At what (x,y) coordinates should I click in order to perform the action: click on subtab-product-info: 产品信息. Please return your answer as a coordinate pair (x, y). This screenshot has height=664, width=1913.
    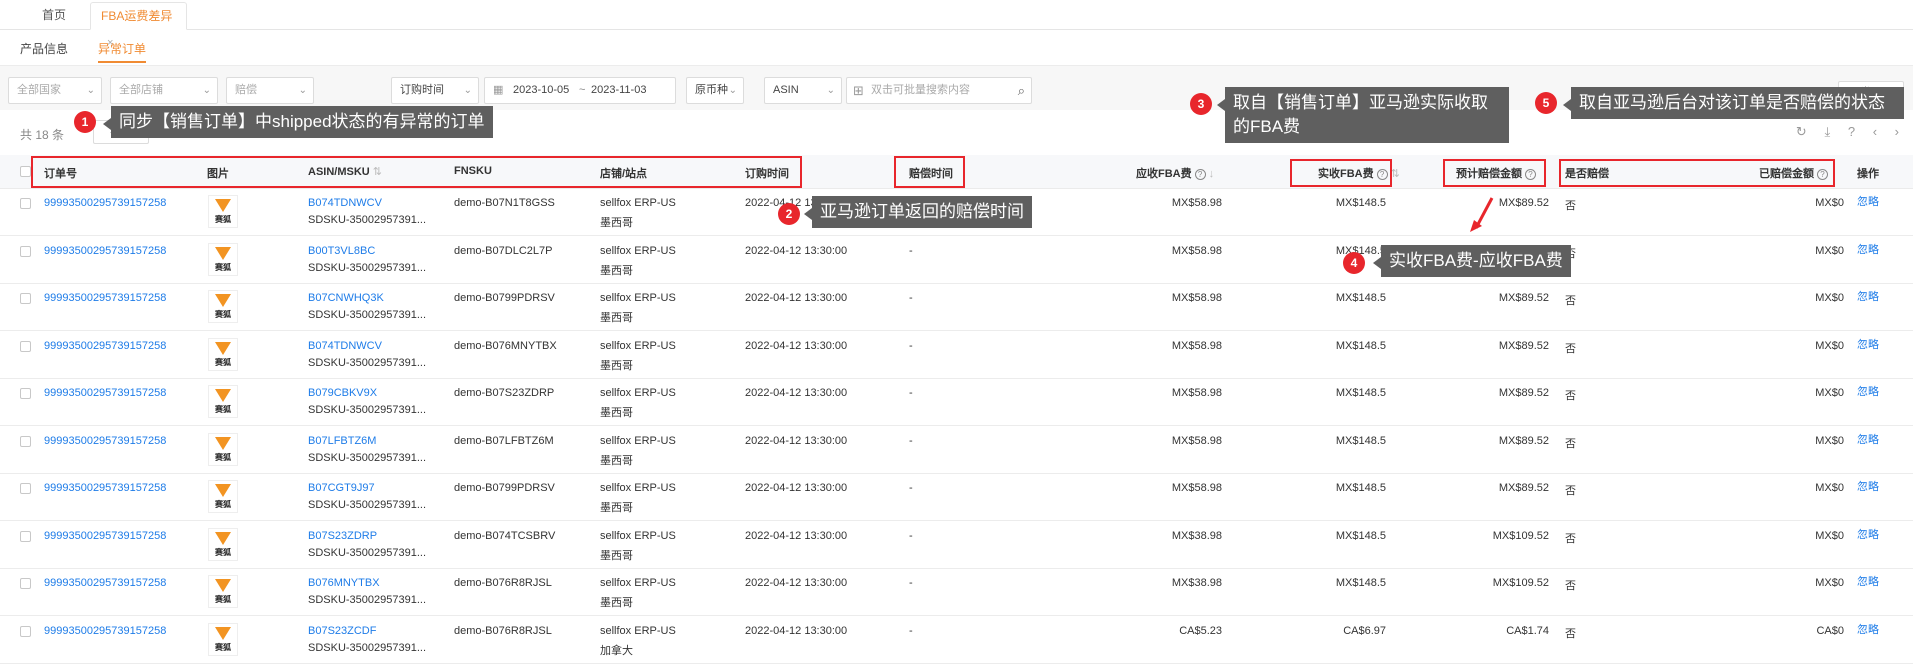
    Looking at the image, I should click on (44, 48).